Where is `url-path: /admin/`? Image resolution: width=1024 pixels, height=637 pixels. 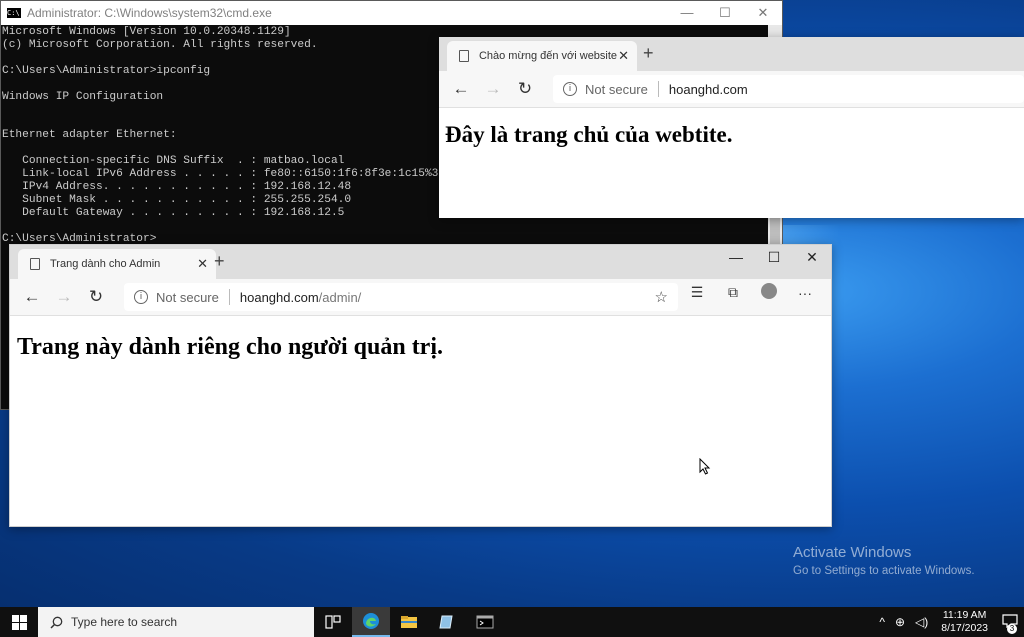
url-path: /admin/ is located at coordinates (340, 297).